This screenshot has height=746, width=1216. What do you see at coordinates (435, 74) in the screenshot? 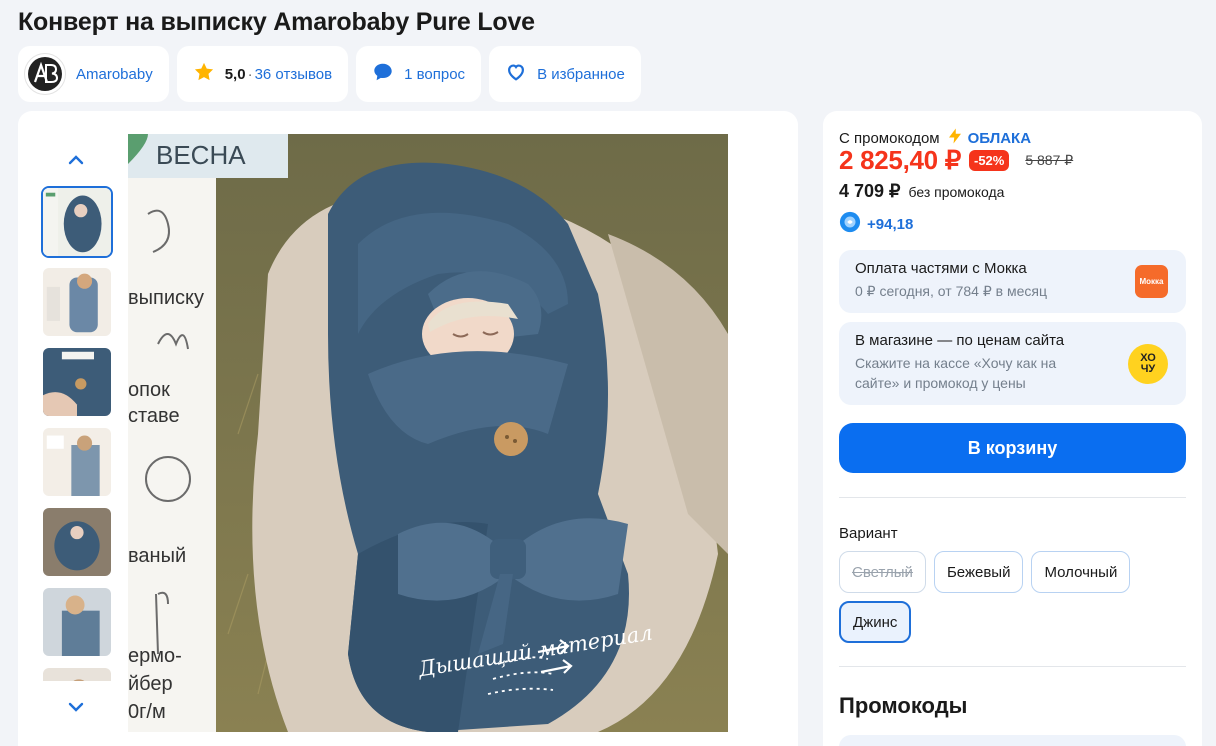
I see `questions-label: 1 вопрос` at bounding box center [435, 74].